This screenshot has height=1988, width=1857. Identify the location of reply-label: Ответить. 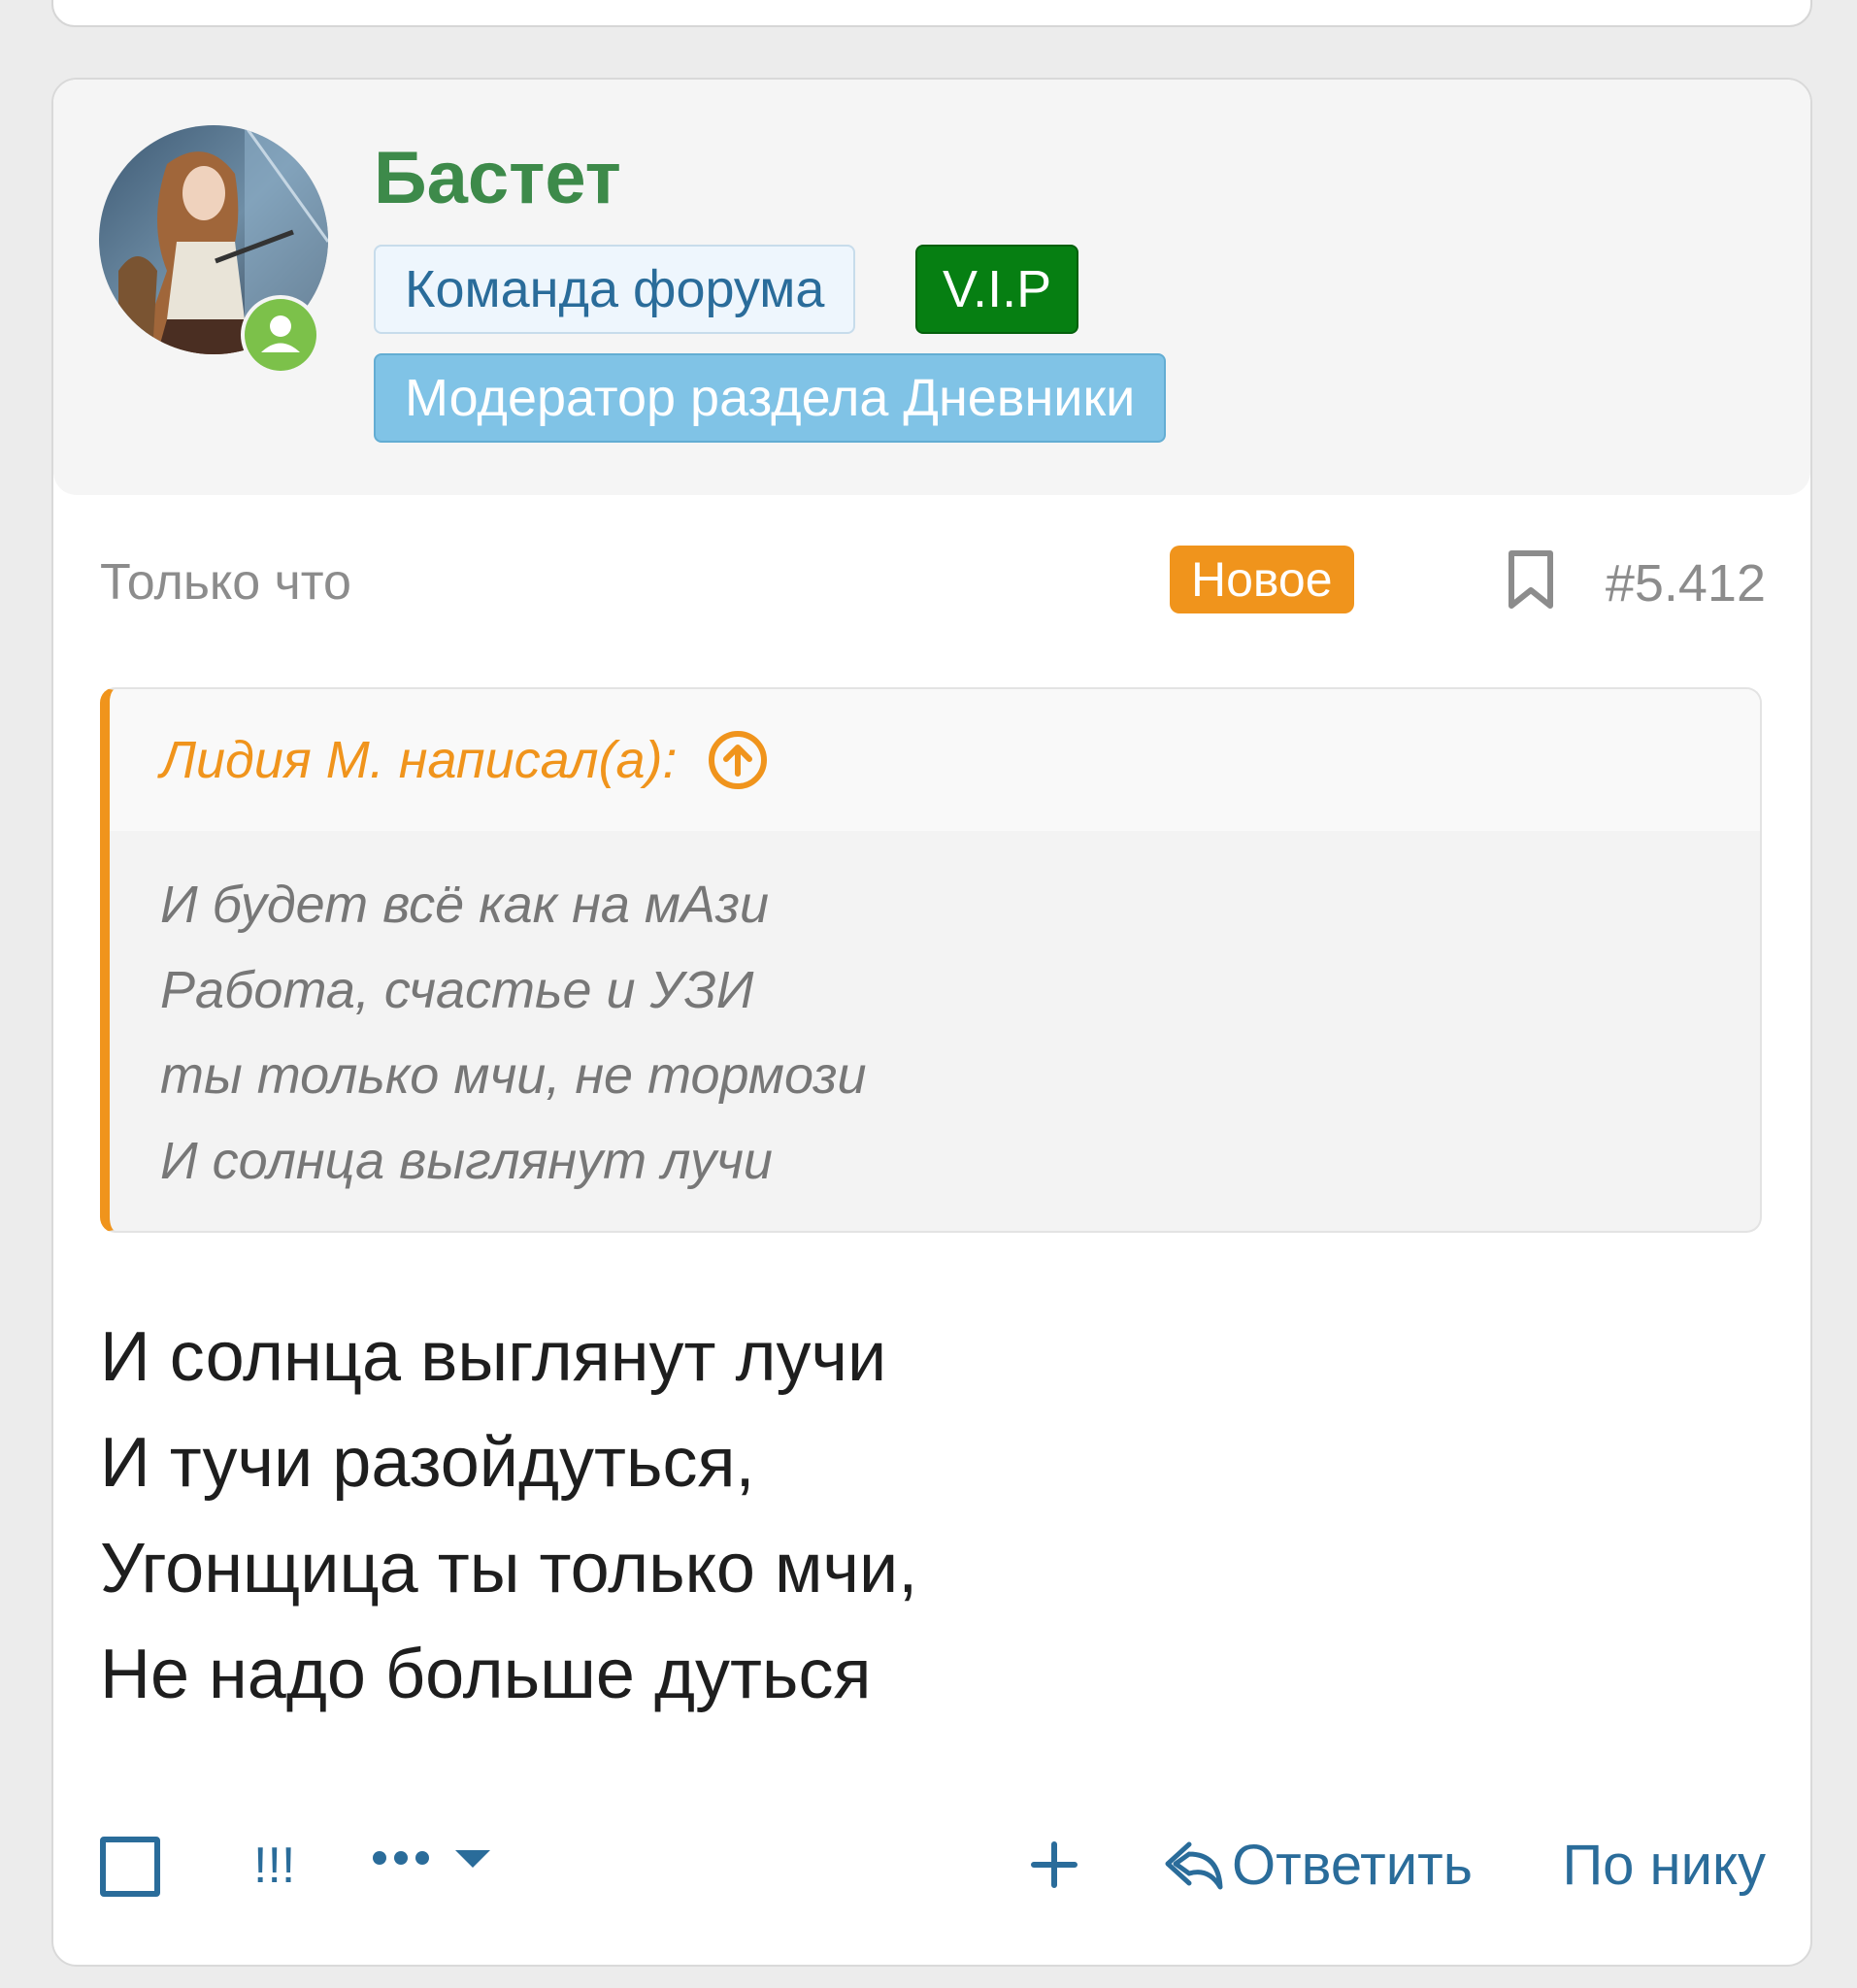
(1352, 1865).